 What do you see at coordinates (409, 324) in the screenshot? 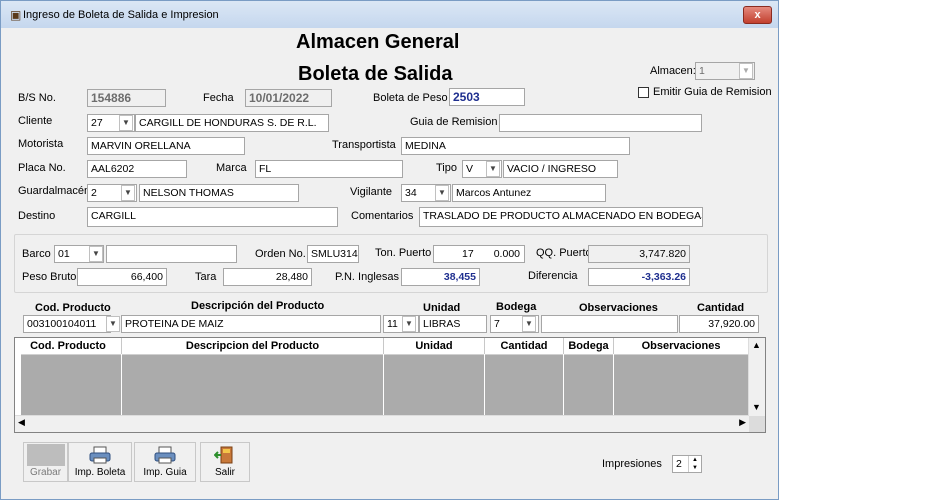
I see `entry-unidad-dropdown-icon: ▼` at bounding box center [409, 324].